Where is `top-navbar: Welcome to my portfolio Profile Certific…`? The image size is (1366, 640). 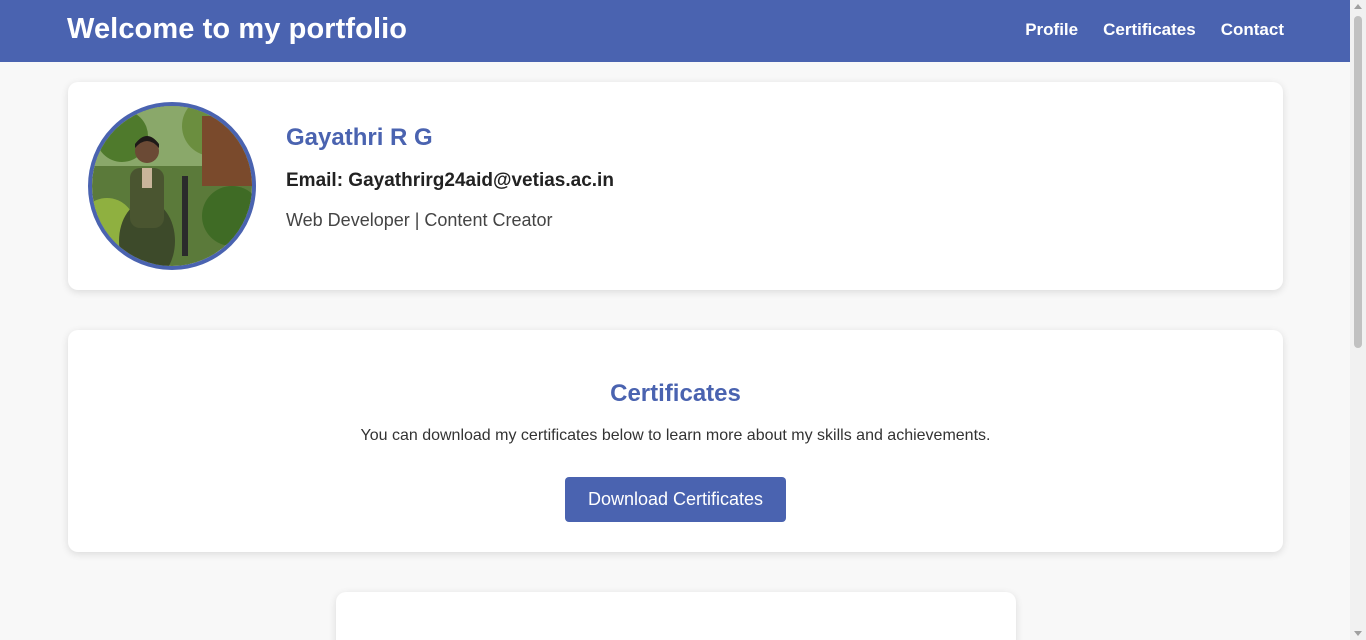
top-navbar: Welcome to my portfolio Profile Certific… is located at coordinates (675, 31).